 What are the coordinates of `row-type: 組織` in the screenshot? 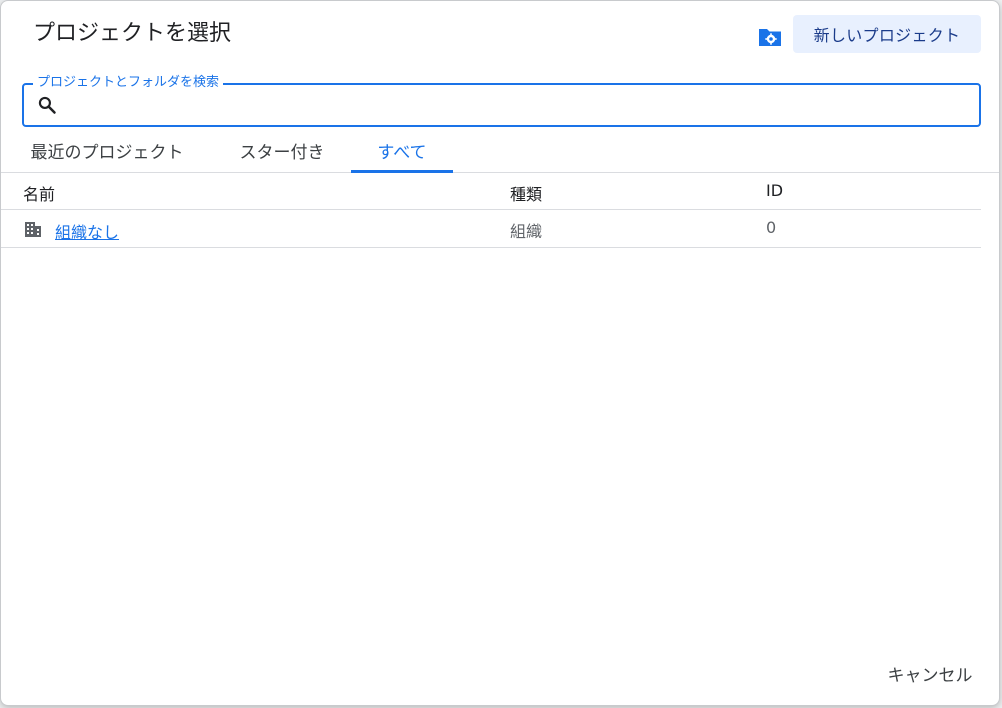 It's located at (526, 231).